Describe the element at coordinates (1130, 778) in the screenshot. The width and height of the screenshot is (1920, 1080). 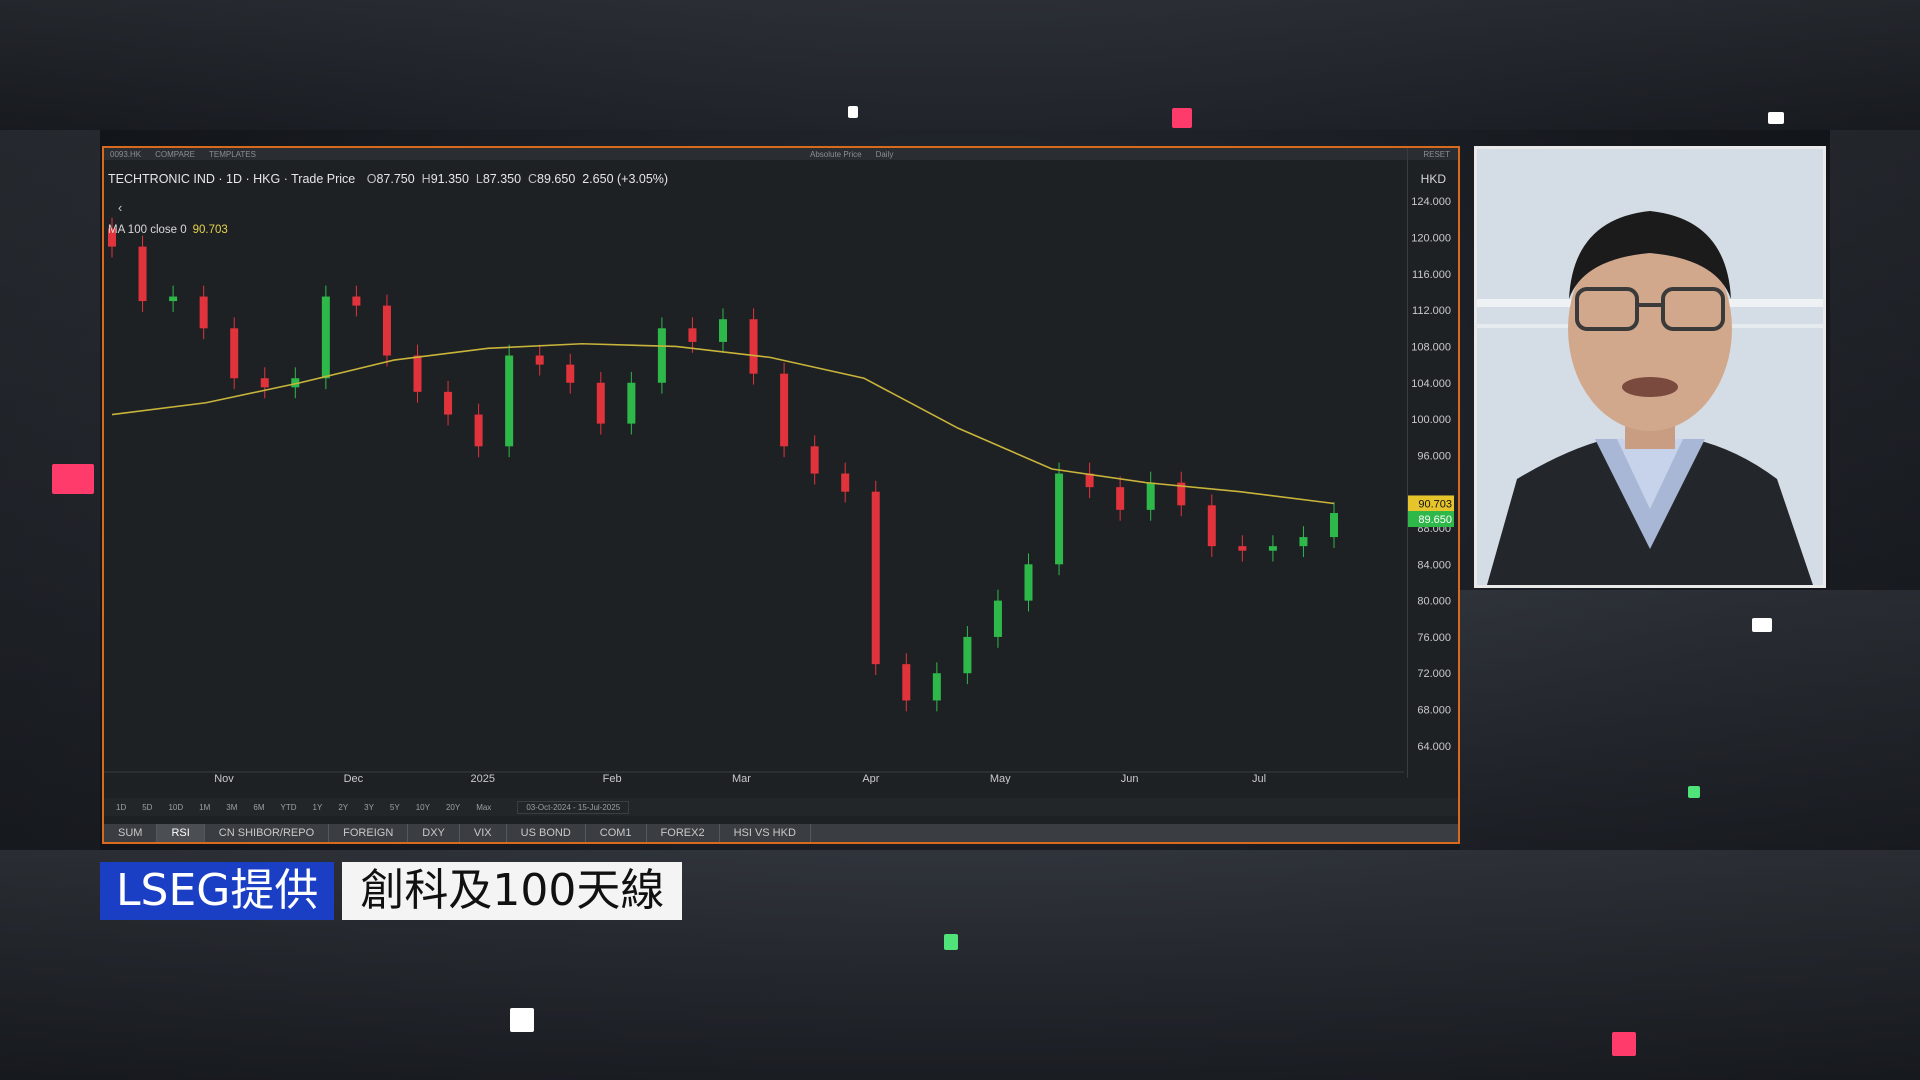
I see `x-tick-label: Jun` at that location.